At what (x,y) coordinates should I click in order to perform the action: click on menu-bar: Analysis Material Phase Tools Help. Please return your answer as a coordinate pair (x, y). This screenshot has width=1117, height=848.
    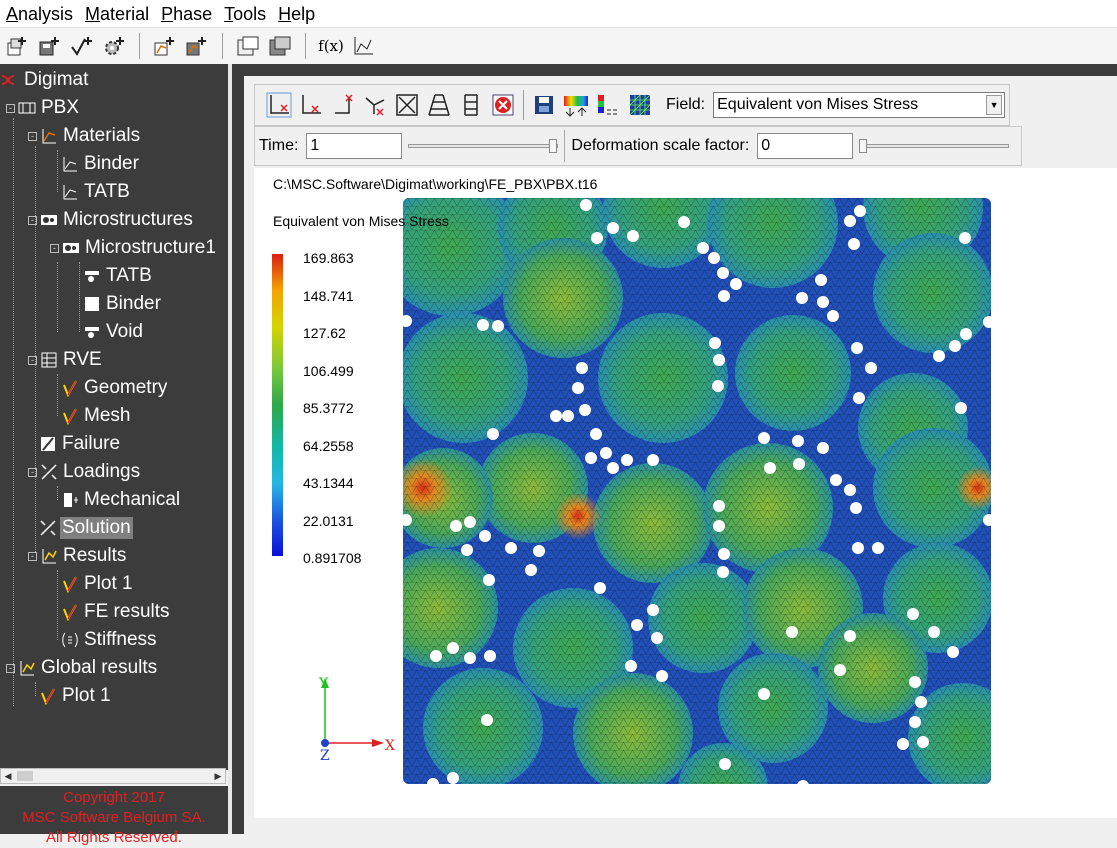
    Looking at the image, I should click on (558, 14).